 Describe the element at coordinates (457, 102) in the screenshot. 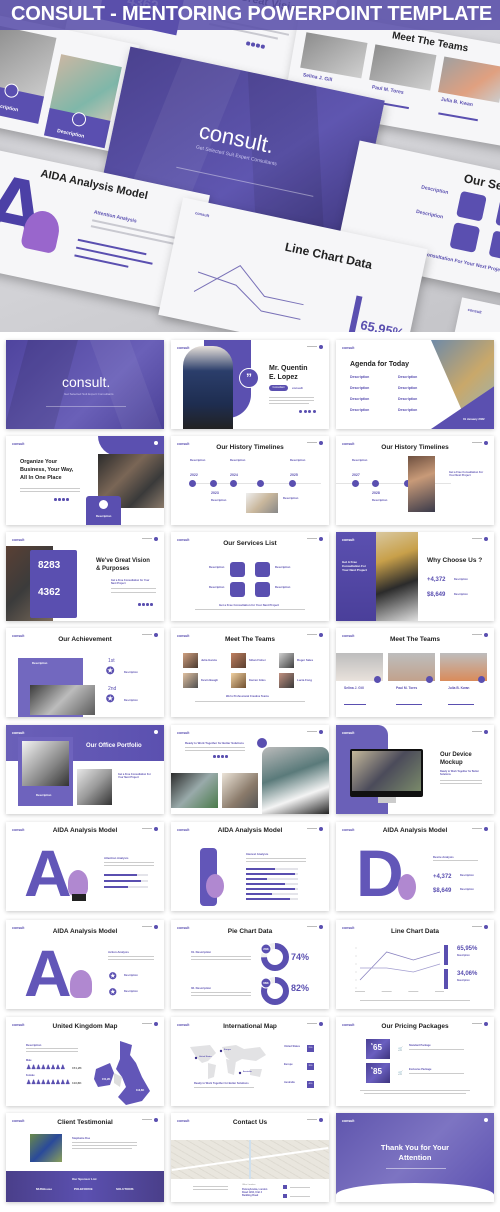

I see `hero-member-3: Julia B. Kwan` at that location.